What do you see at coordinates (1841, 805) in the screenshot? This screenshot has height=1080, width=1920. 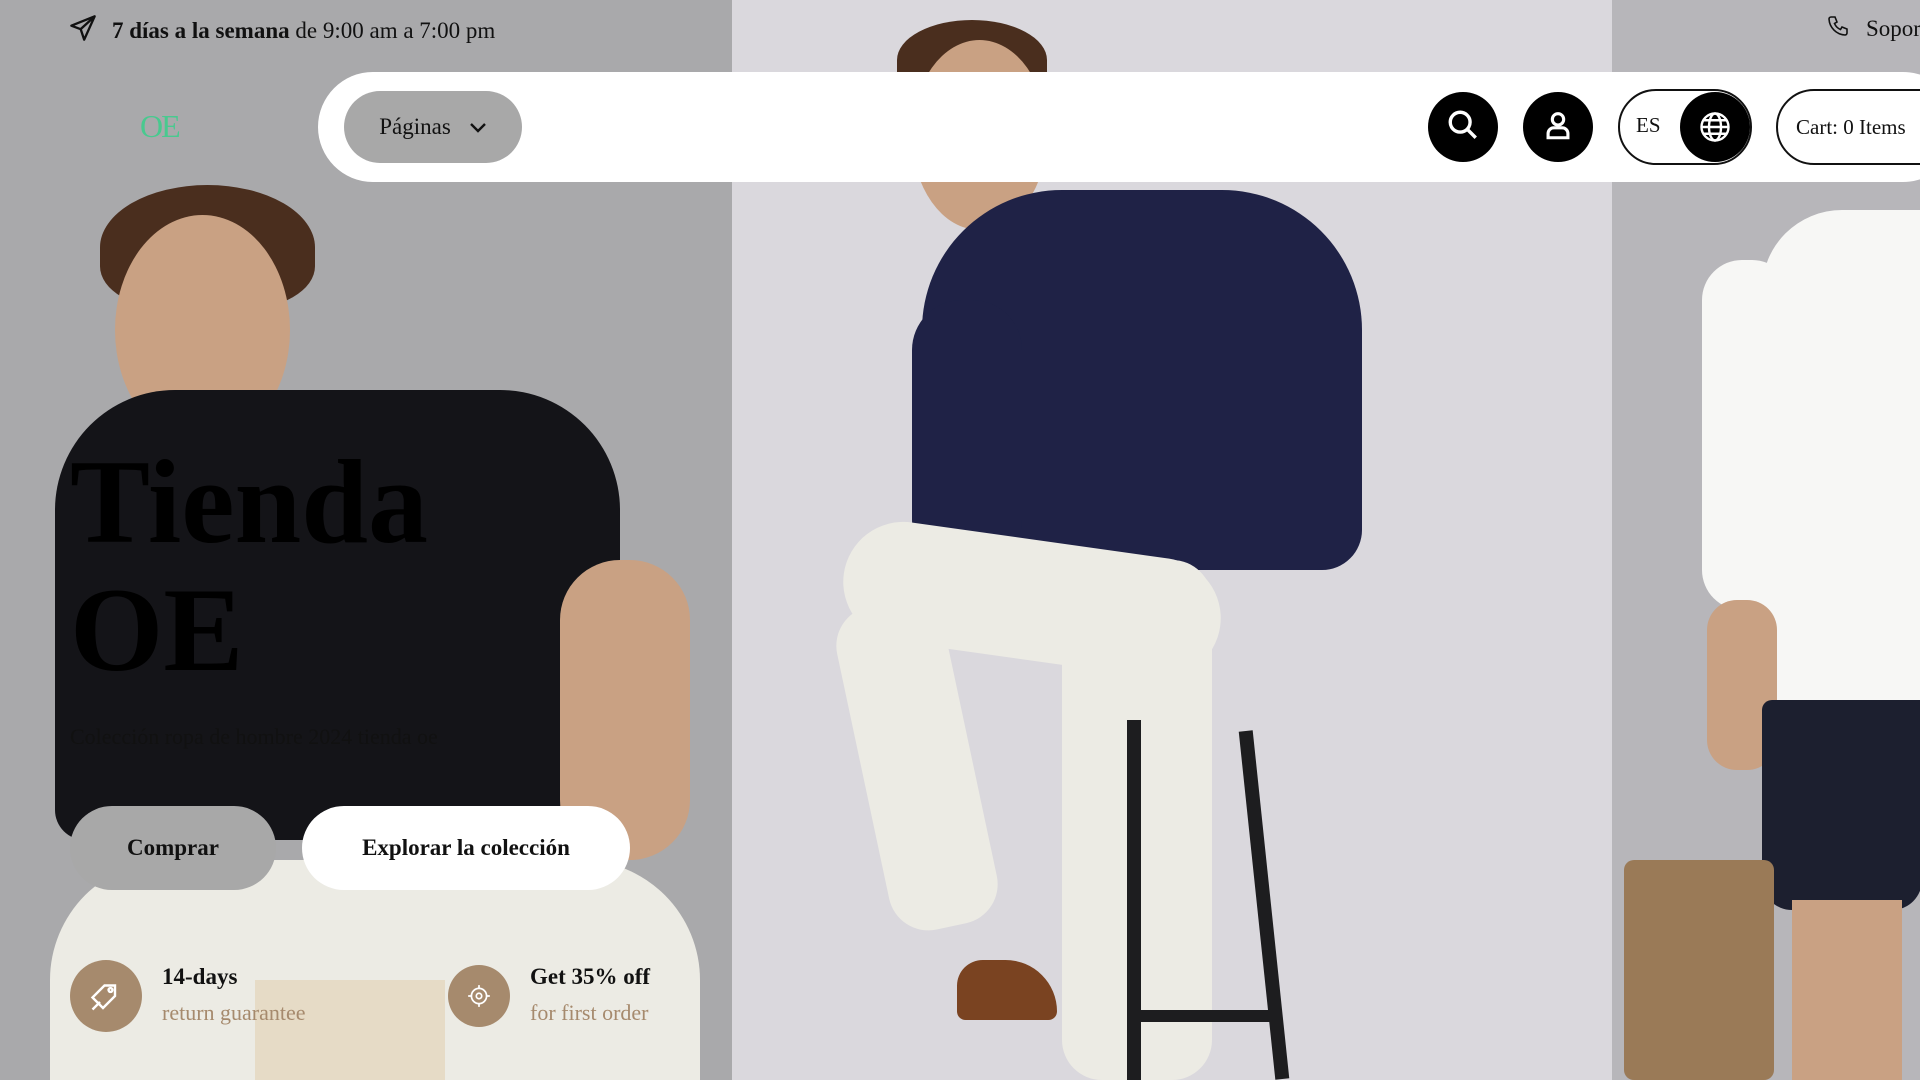 I see `model-shorts` at bounding box center [1841, 805].